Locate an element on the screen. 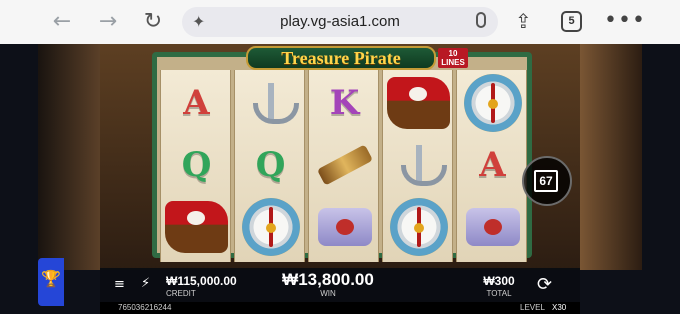 The width and height of the screenshot is (680, 314). credit-value: ₩115,000.00 is located at coordinates (201, 281).